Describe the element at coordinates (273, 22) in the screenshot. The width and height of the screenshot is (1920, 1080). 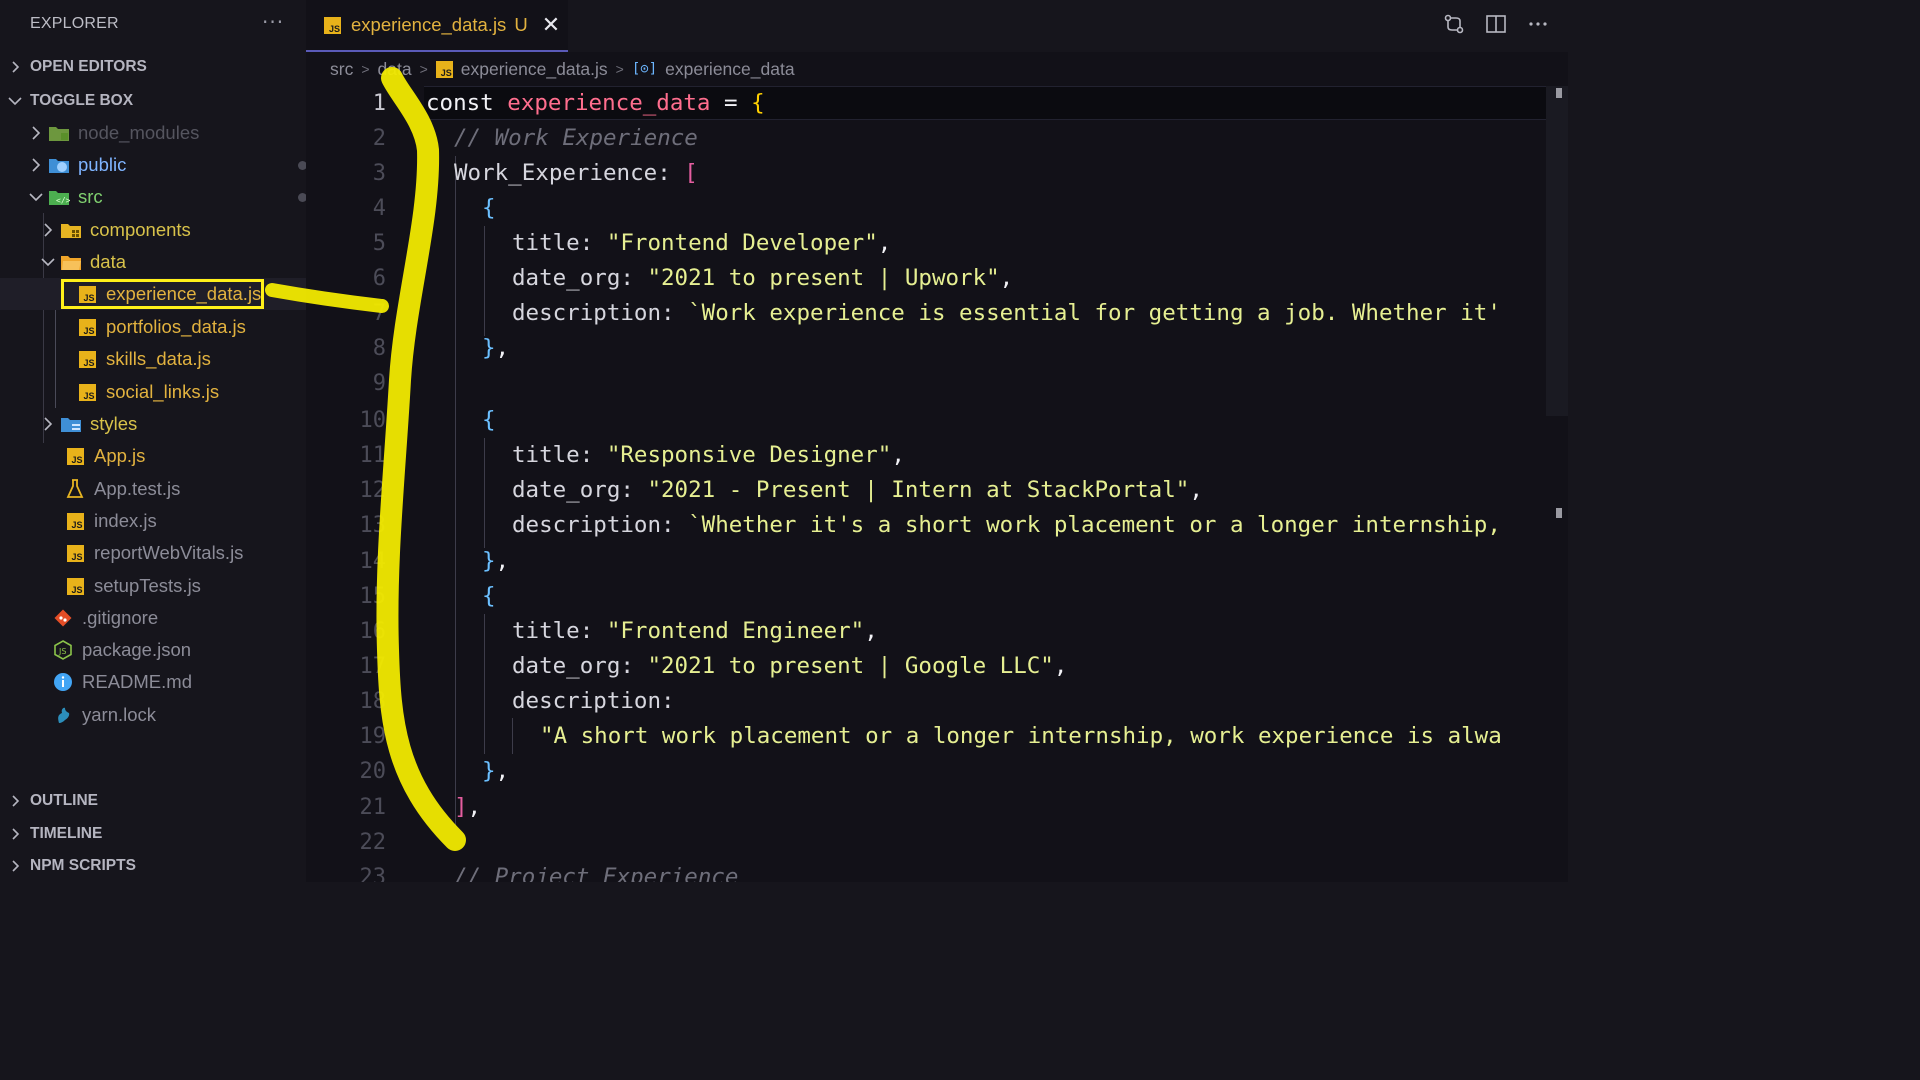
I see `more-actions-icon: ···` at that location.